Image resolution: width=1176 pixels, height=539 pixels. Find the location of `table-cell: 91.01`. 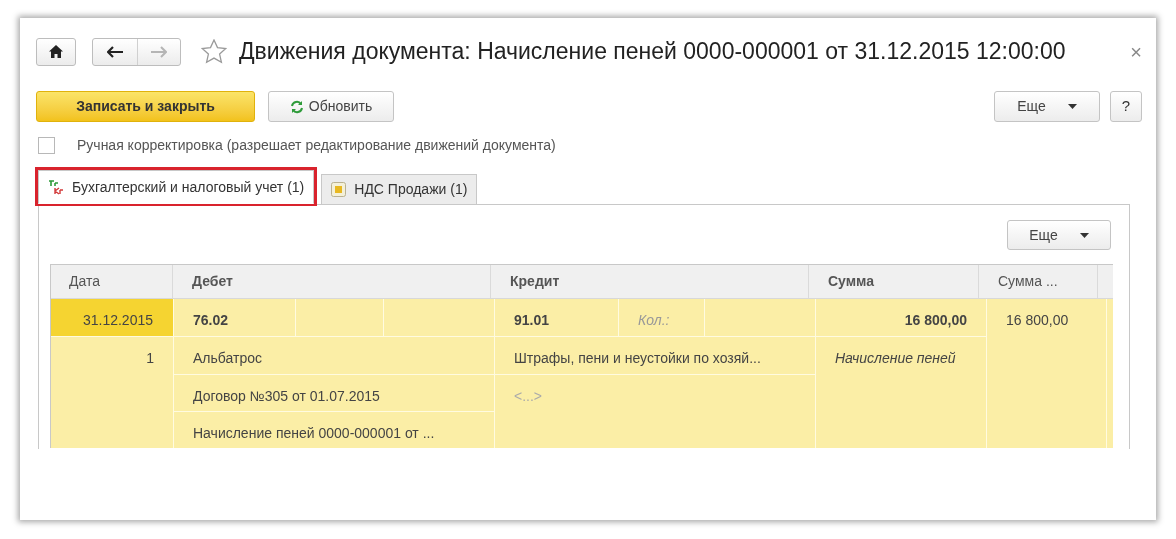

table-cell: 91.01 is located at coordinates (556, 317).